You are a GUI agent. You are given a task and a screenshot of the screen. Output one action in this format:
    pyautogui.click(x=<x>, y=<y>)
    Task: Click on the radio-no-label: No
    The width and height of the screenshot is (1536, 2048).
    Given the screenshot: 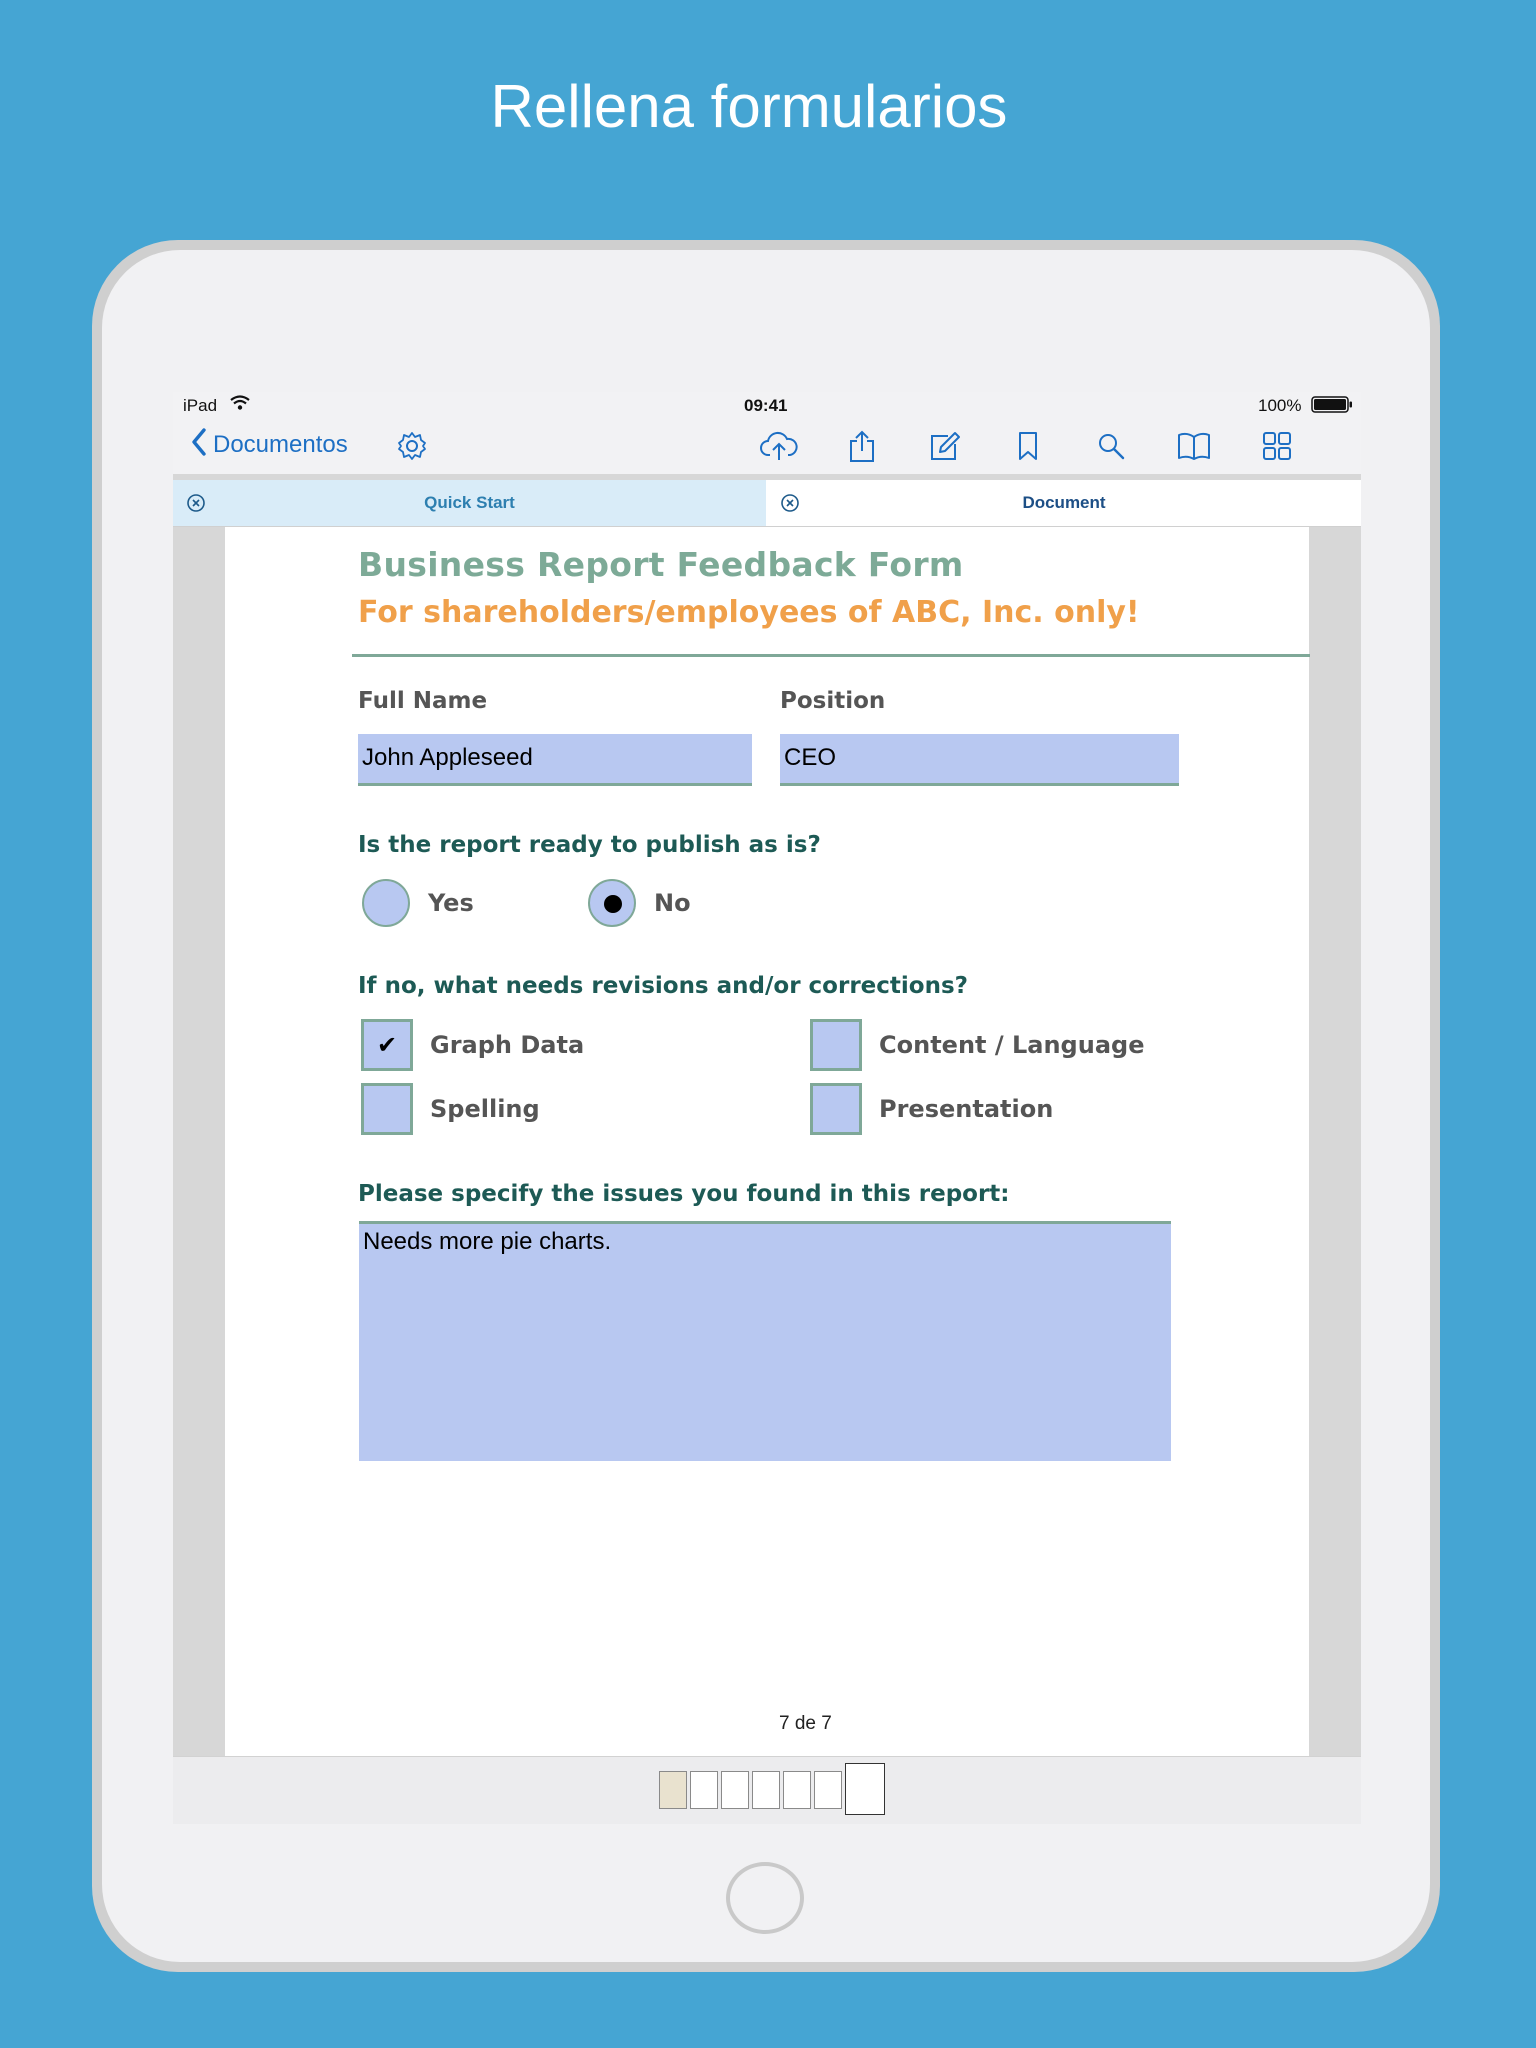 What is the action you would take?
    pyautogui.click(x=672, y=903)
    